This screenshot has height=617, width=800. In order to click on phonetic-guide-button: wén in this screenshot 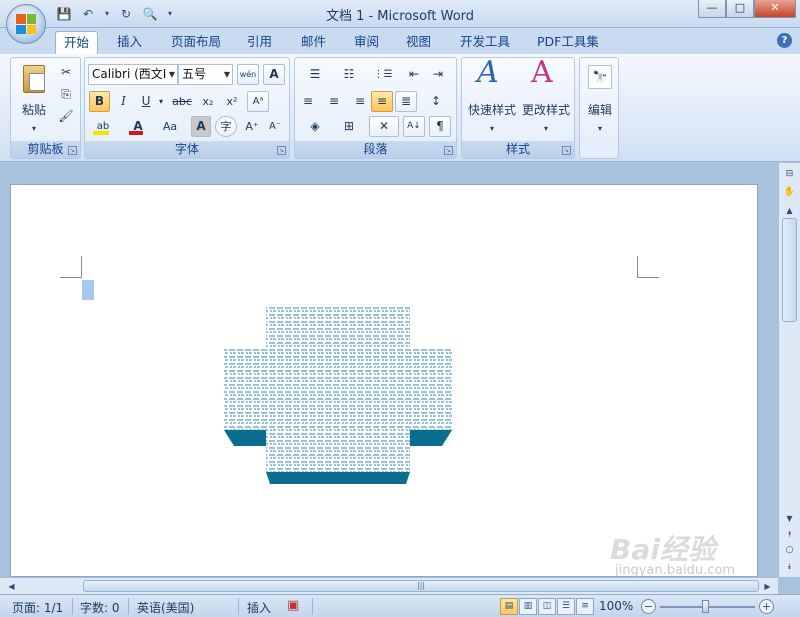, I will do `click(248, 74)`.